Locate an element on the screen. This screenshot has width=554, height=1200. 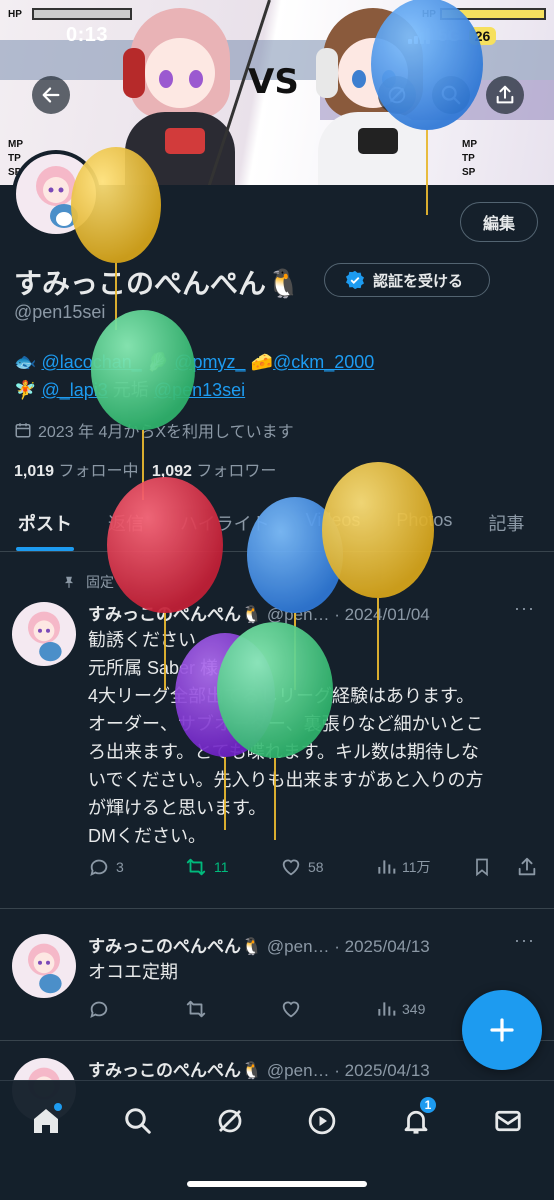
bottom-navigation: 1 is located at coordinates (277, 1140).